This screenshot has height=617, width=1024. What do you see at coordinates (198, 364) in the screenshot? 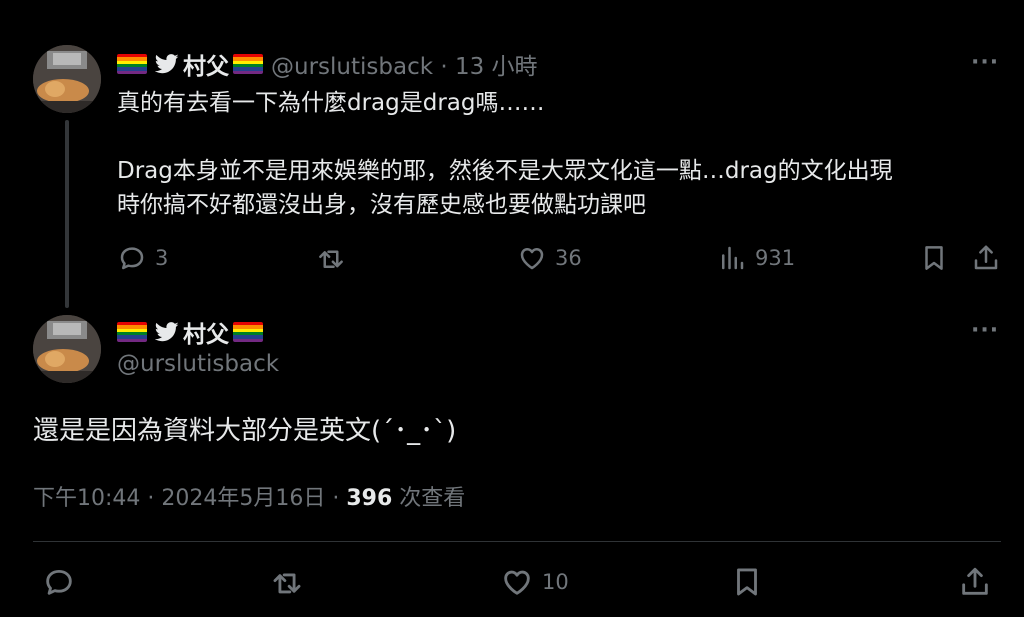
I see `handle: @urslutisback` at bounding box center [198, 364].